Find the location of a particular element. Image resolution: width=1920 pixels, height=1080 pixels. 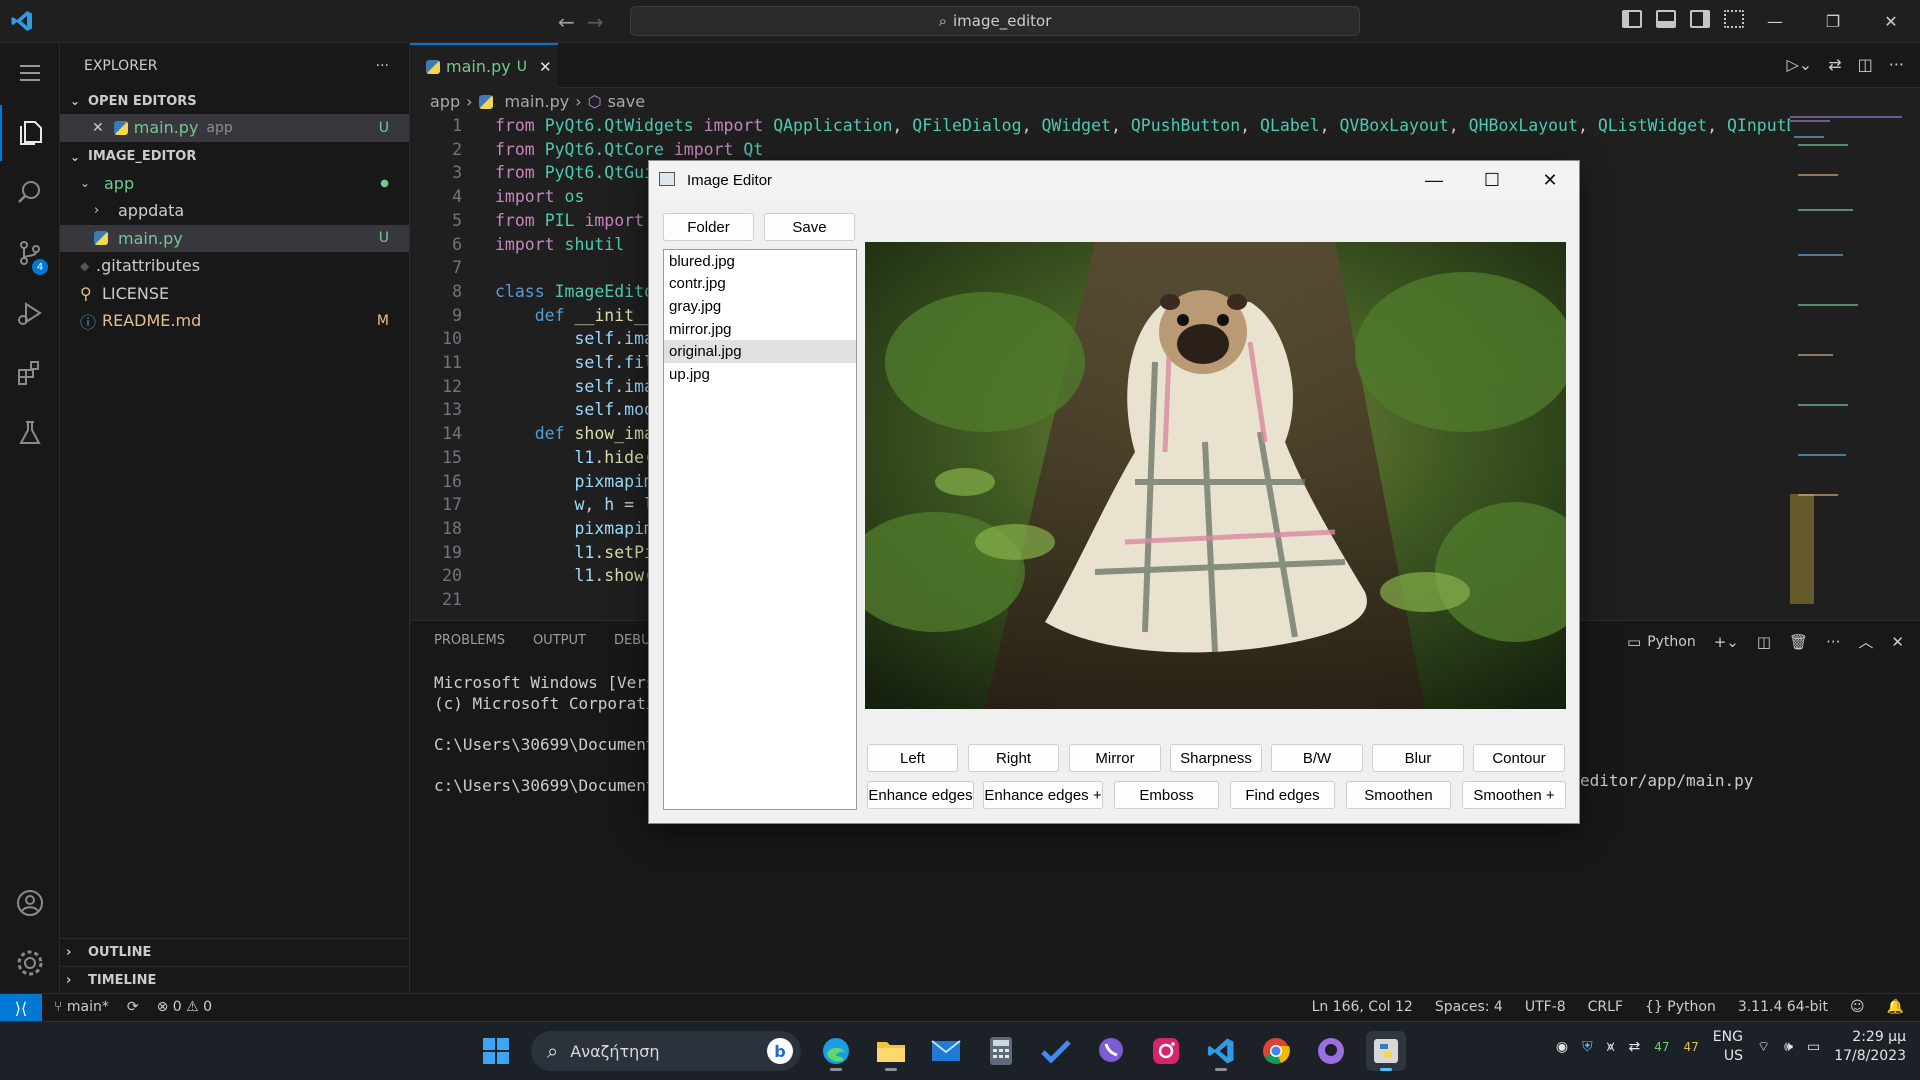

list-item: gray.jpg is located at coordinates (760, 306).